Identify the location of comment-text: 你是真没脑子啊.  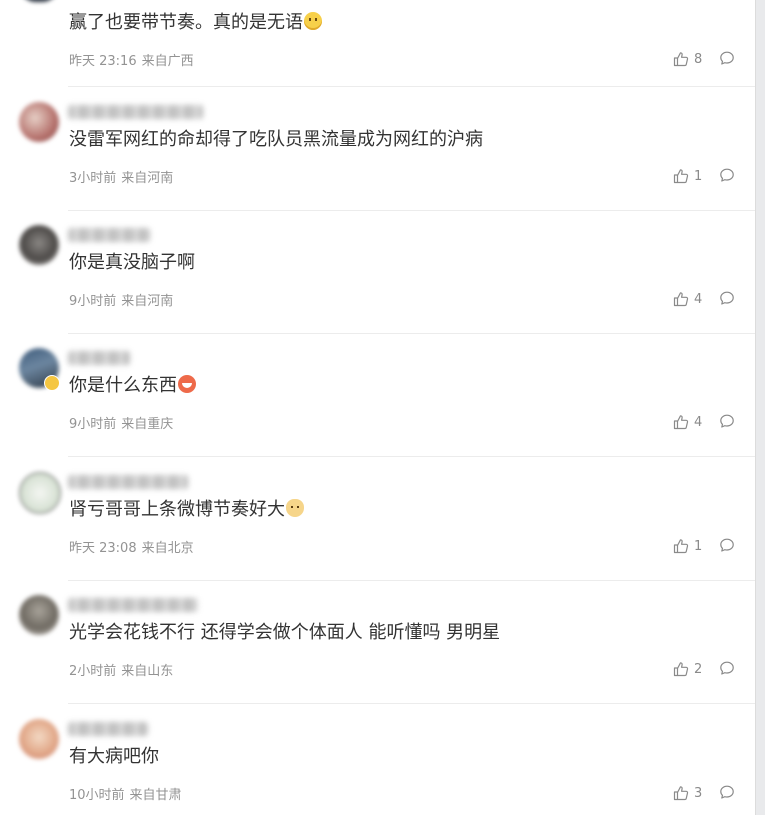
(132, 263).